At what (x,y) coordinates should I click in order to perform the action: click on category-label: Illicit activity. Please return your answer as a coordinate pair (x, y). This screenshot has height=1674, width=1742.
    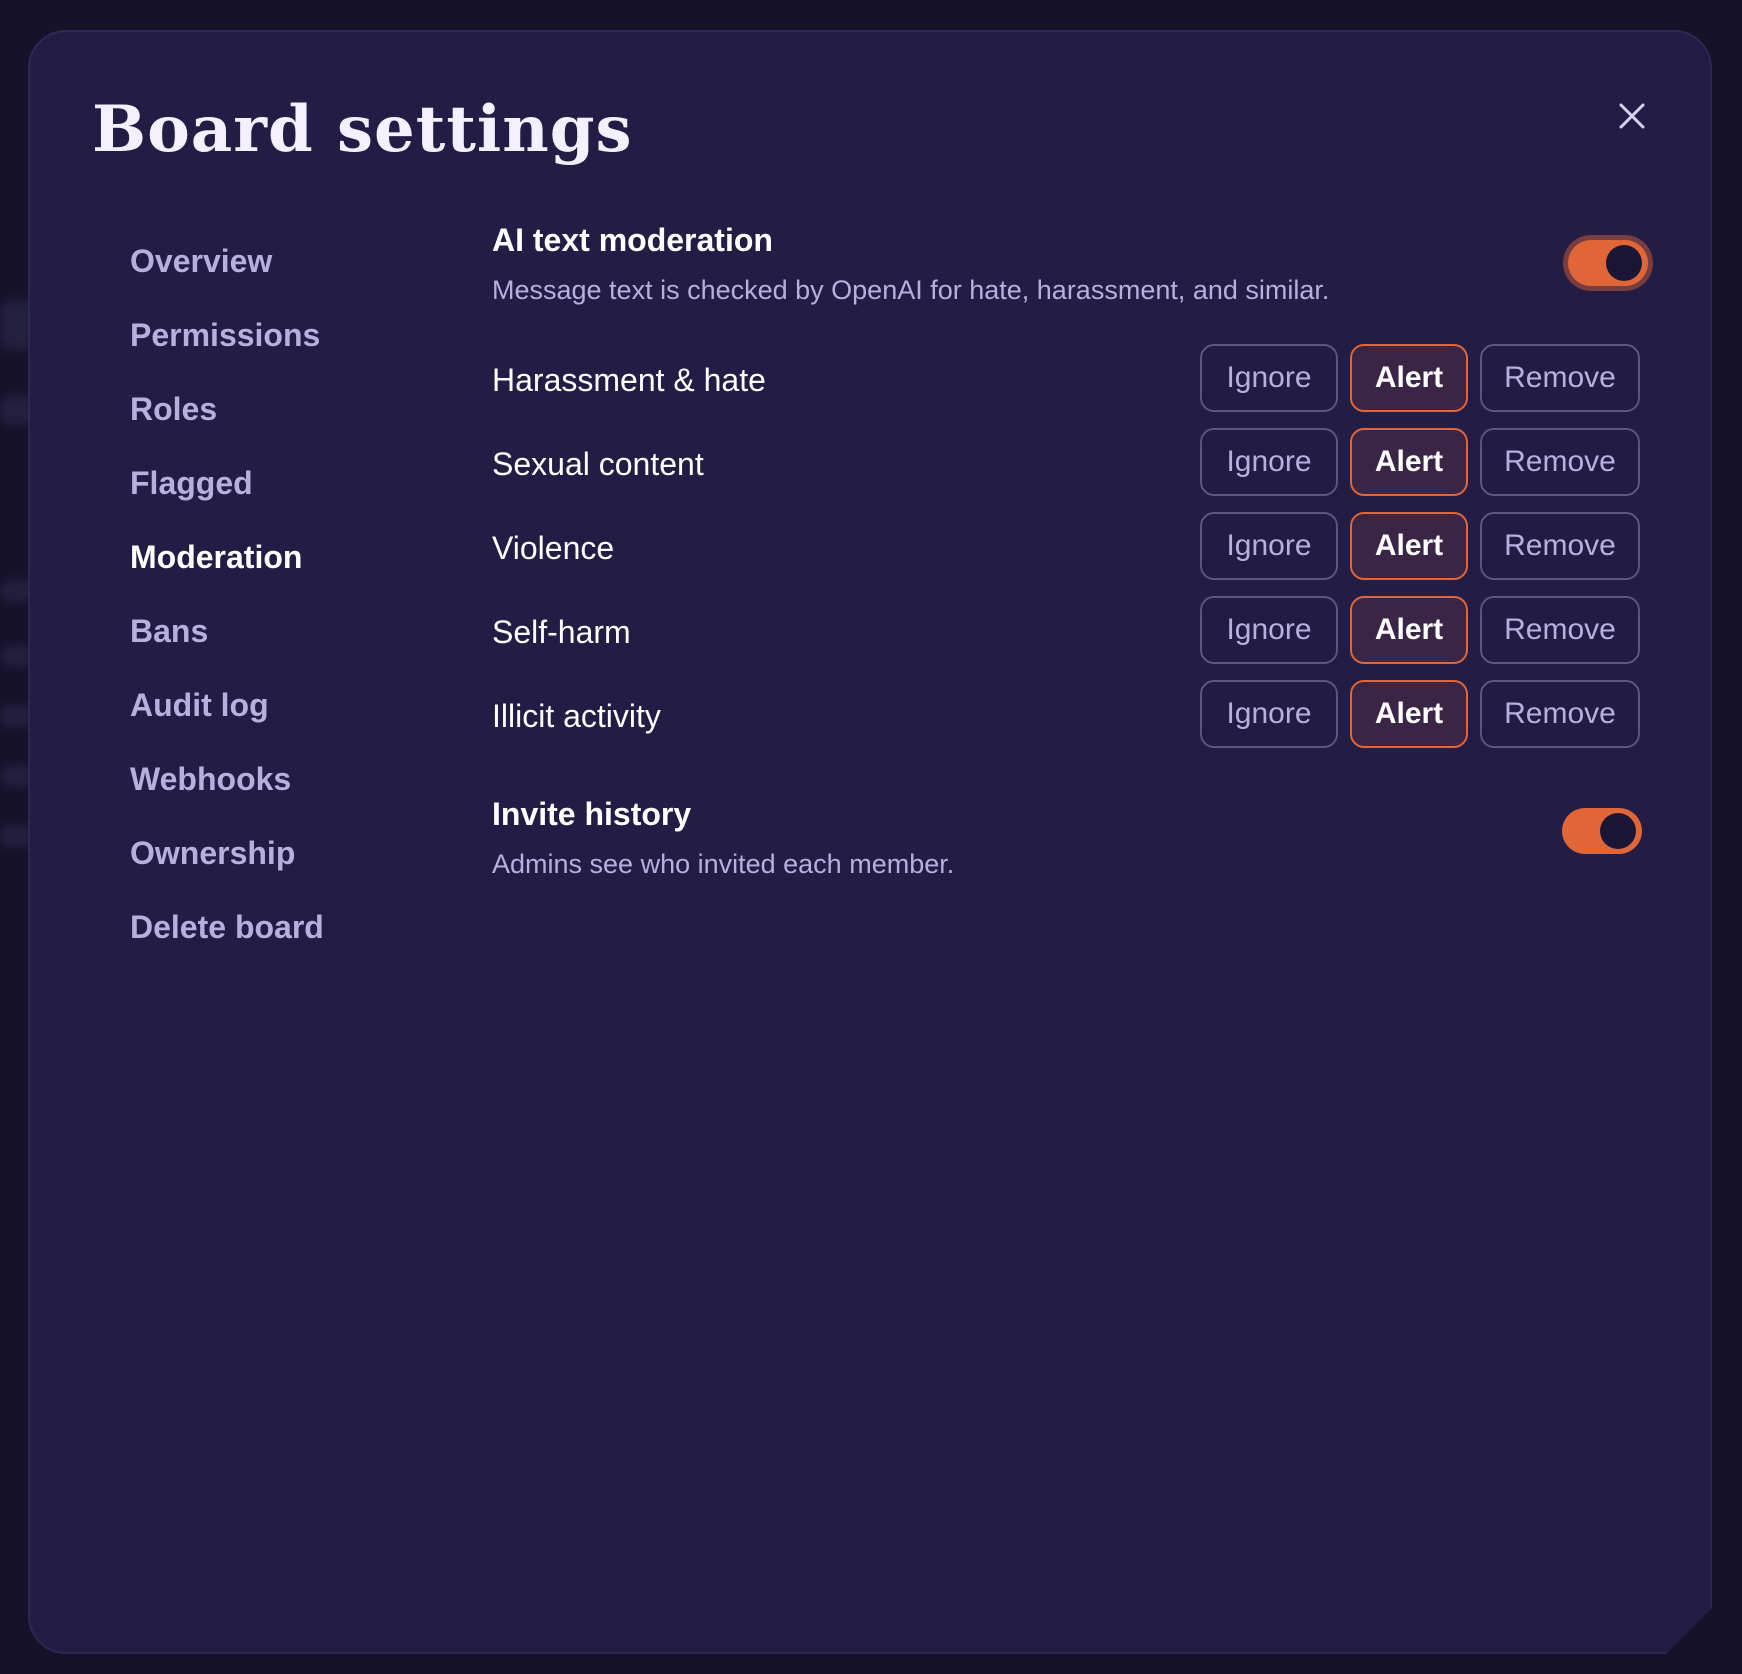
    Looking at the image, I should click on (576, 715).